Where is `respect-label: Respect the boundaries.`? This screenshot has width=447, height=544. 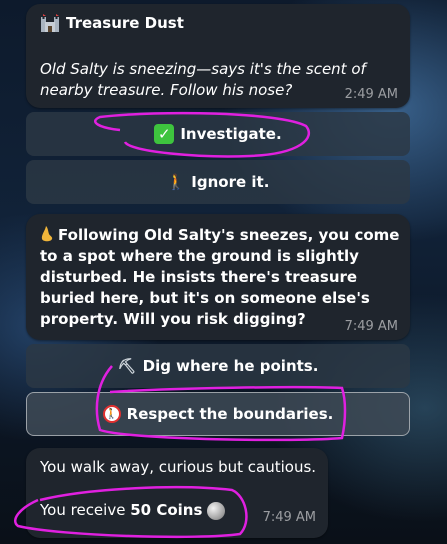 respect-label: Respect the boundaries. is located at coordinates (230, 414).